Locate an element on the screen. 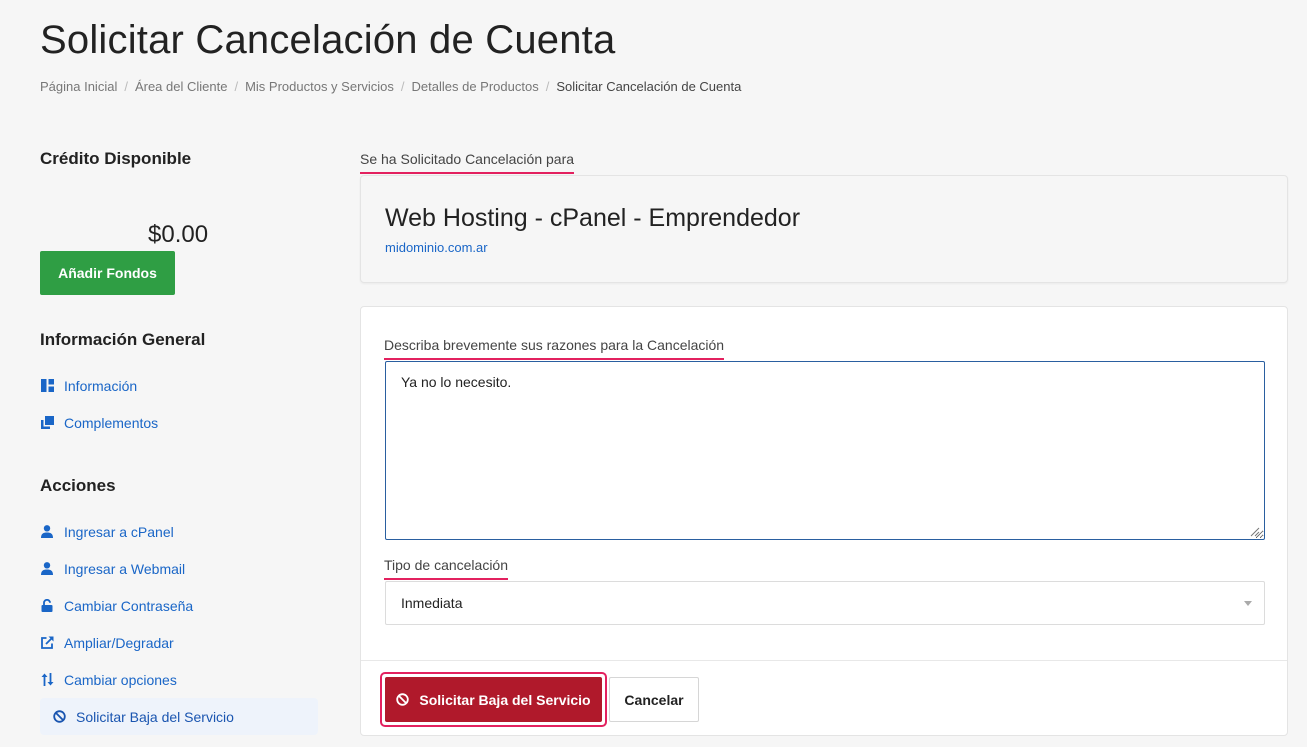  sort-arrows-icon is located at coordinates (47, 680).